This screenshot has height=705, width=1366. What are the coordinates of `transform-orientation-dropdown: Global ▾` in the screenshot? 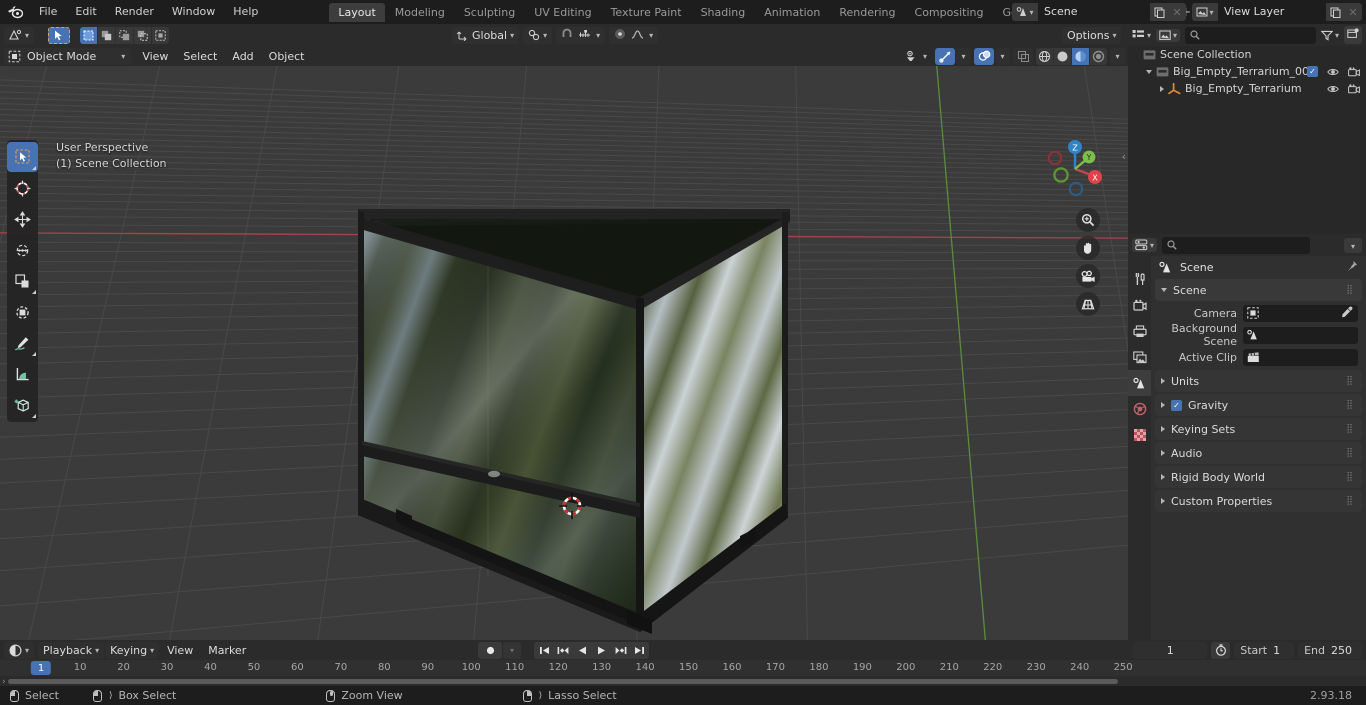 It's located at (486, 35).